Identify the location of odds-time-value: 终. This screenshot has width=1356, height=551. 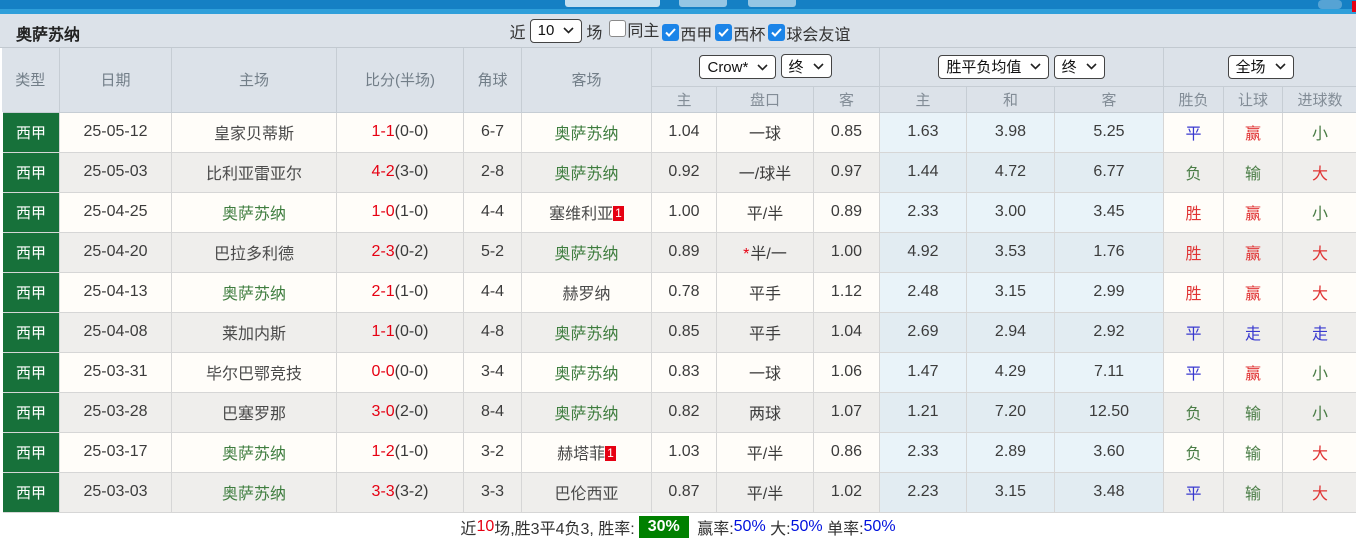
(796, 67).